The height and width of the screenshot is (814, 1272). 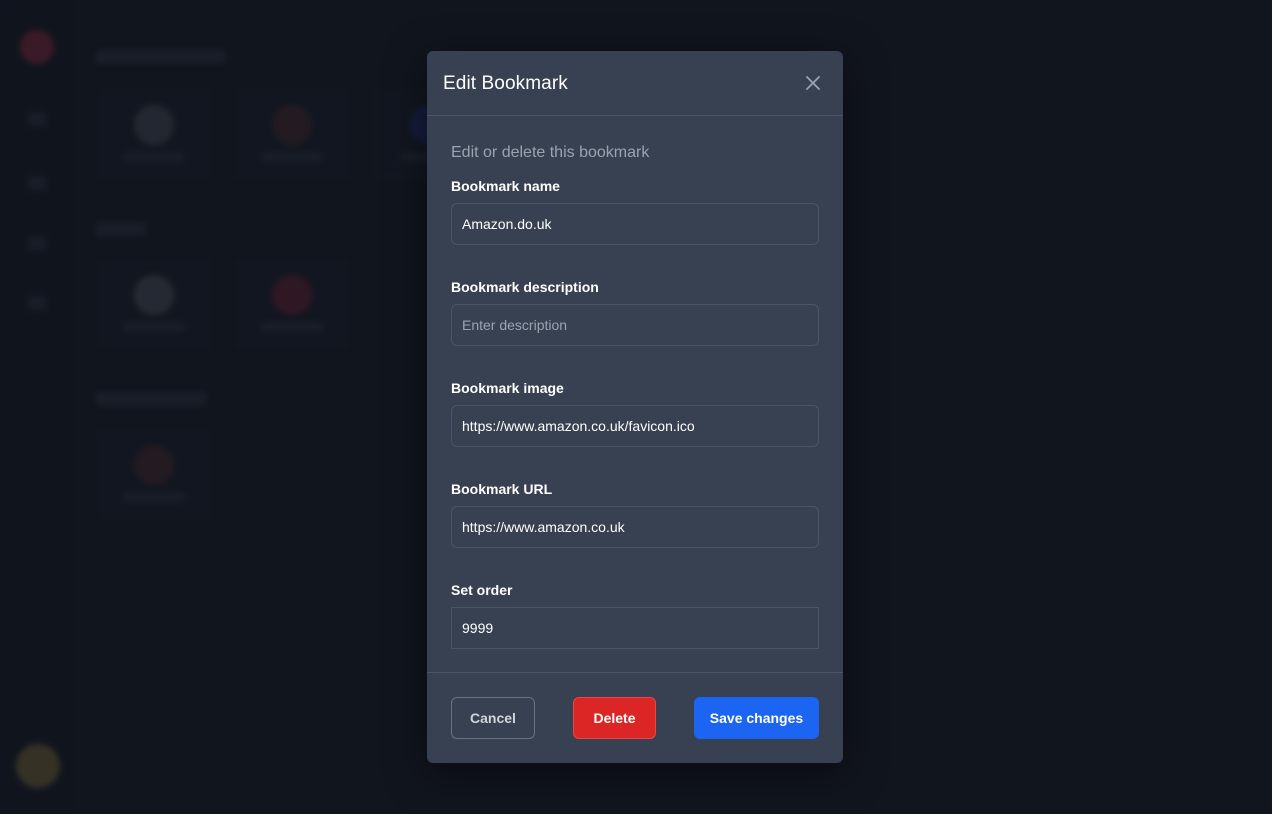 I want to click on close-button, so click(x=813, y=83).